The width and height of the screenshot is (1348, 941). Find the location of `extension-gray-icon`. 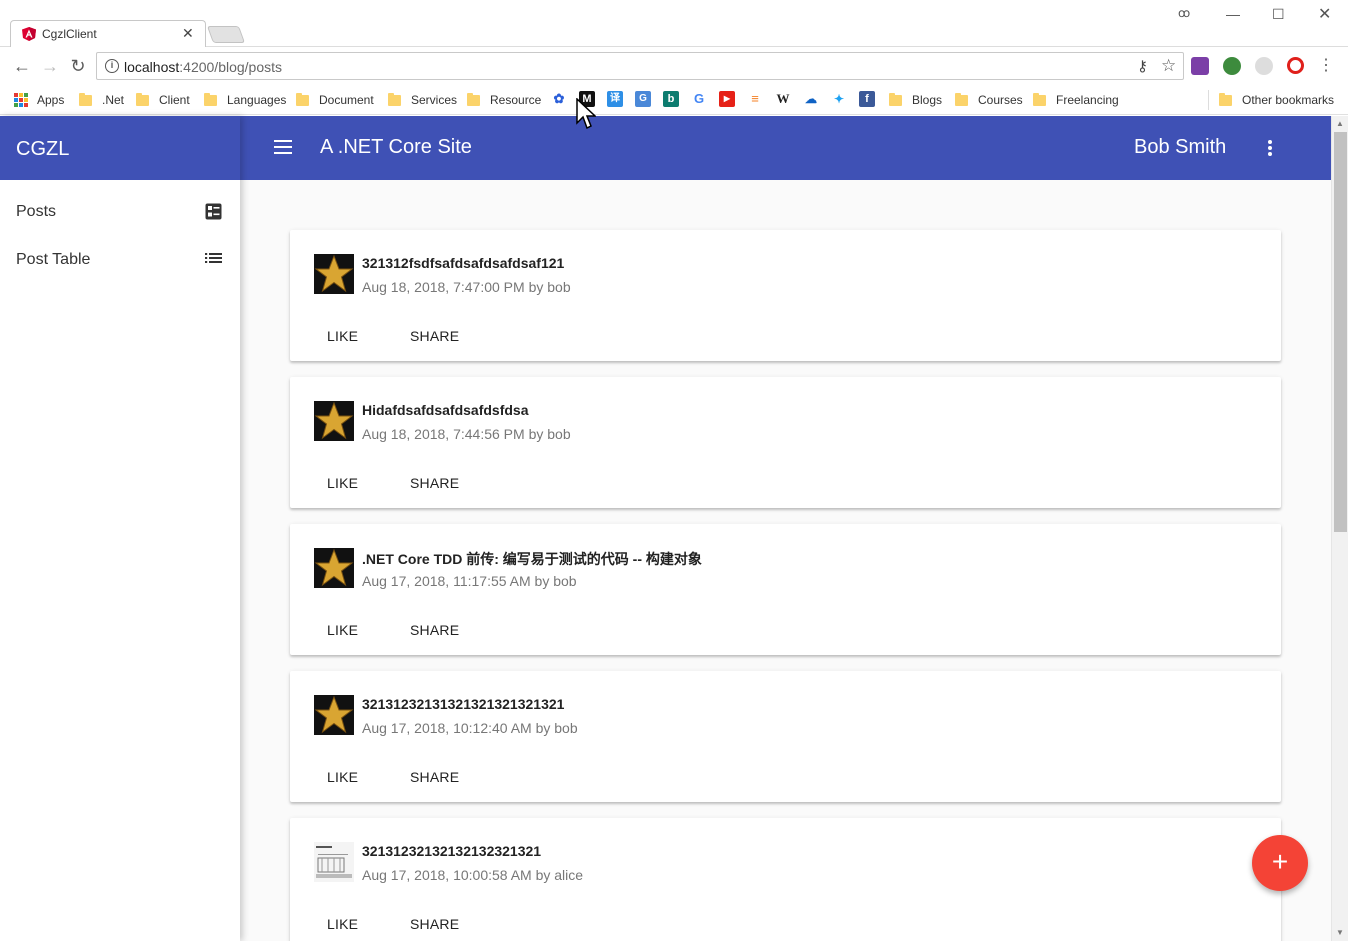

extension-gray-icon is located at coordinates (1264, 66).